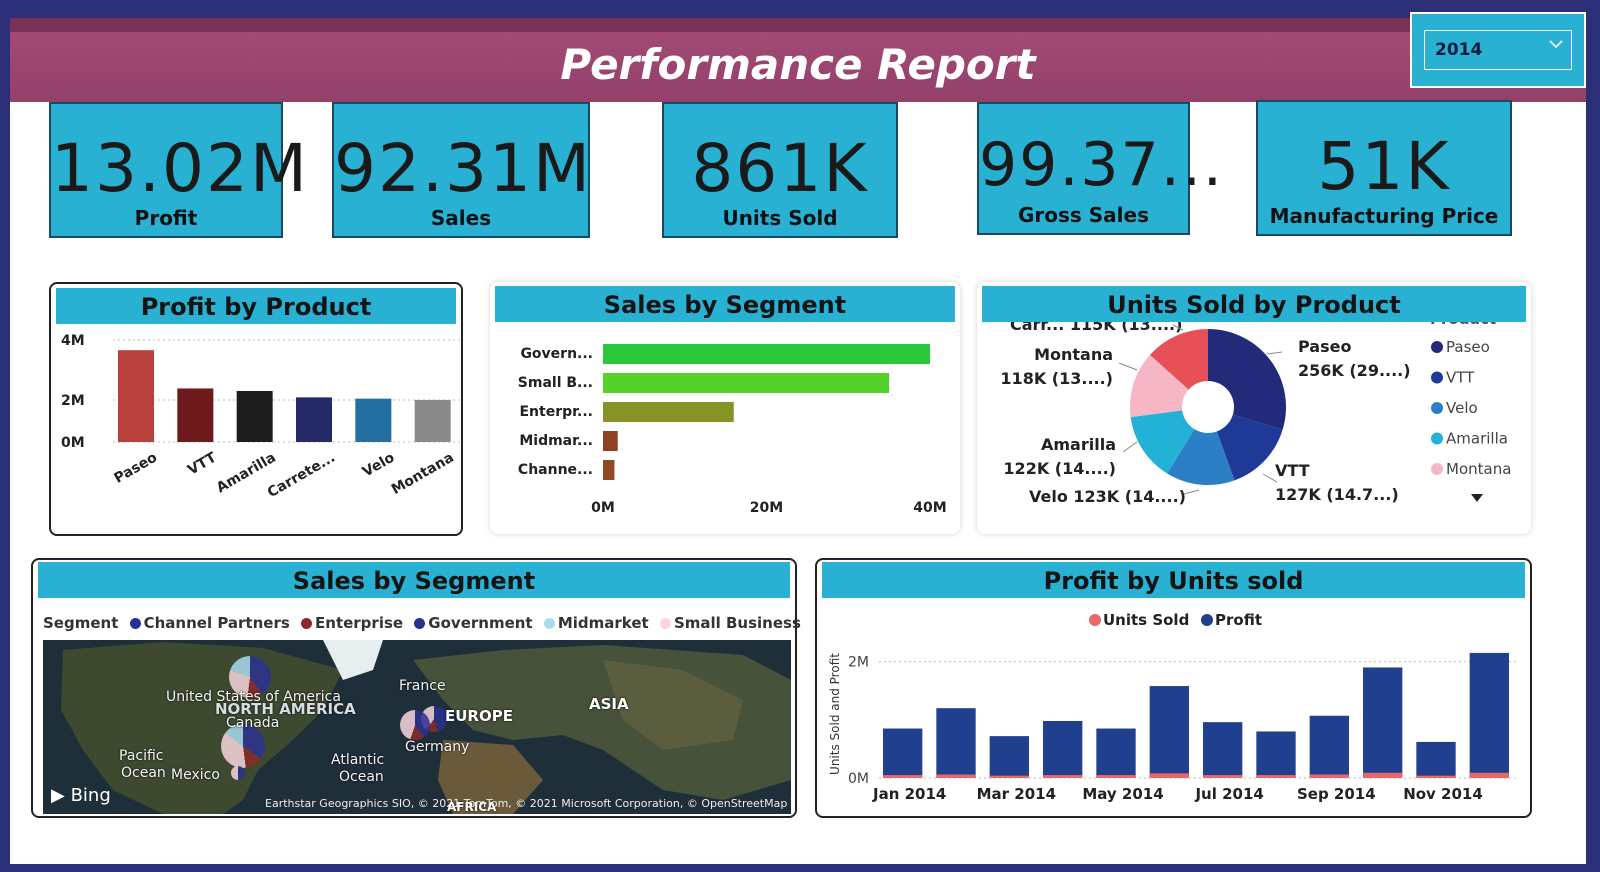 The width and height of the screenshot is (1600, 872). Describe the element at coordinates (195, 775) in the screenshot. I see `map-label: Mexico` at that location.